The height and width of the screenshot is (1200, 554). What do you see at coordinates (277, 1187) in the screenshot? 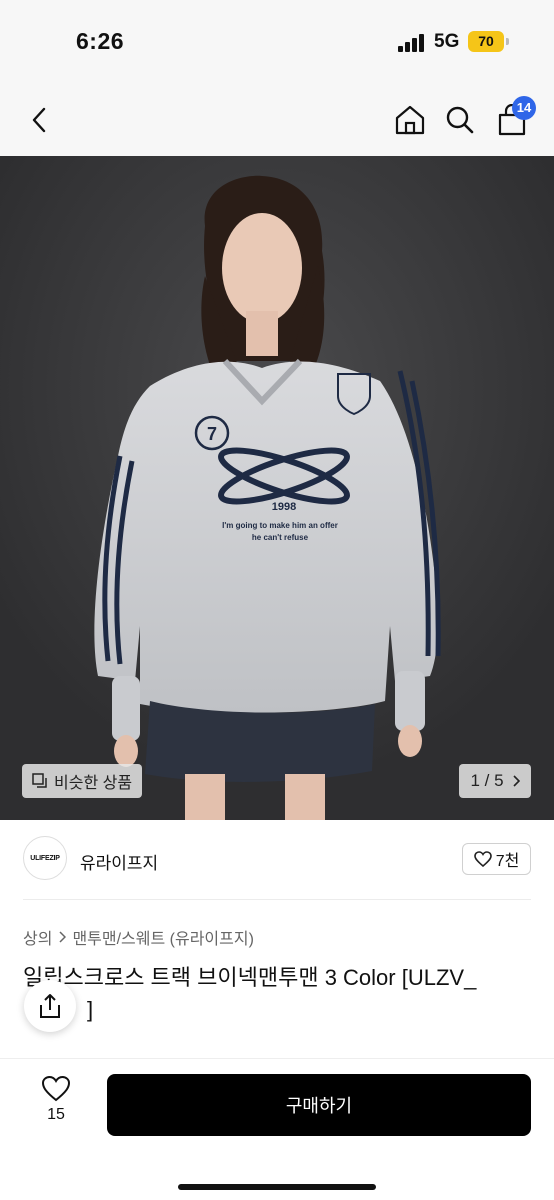
I see `home-indicator` at bounding box center [277, 1187].